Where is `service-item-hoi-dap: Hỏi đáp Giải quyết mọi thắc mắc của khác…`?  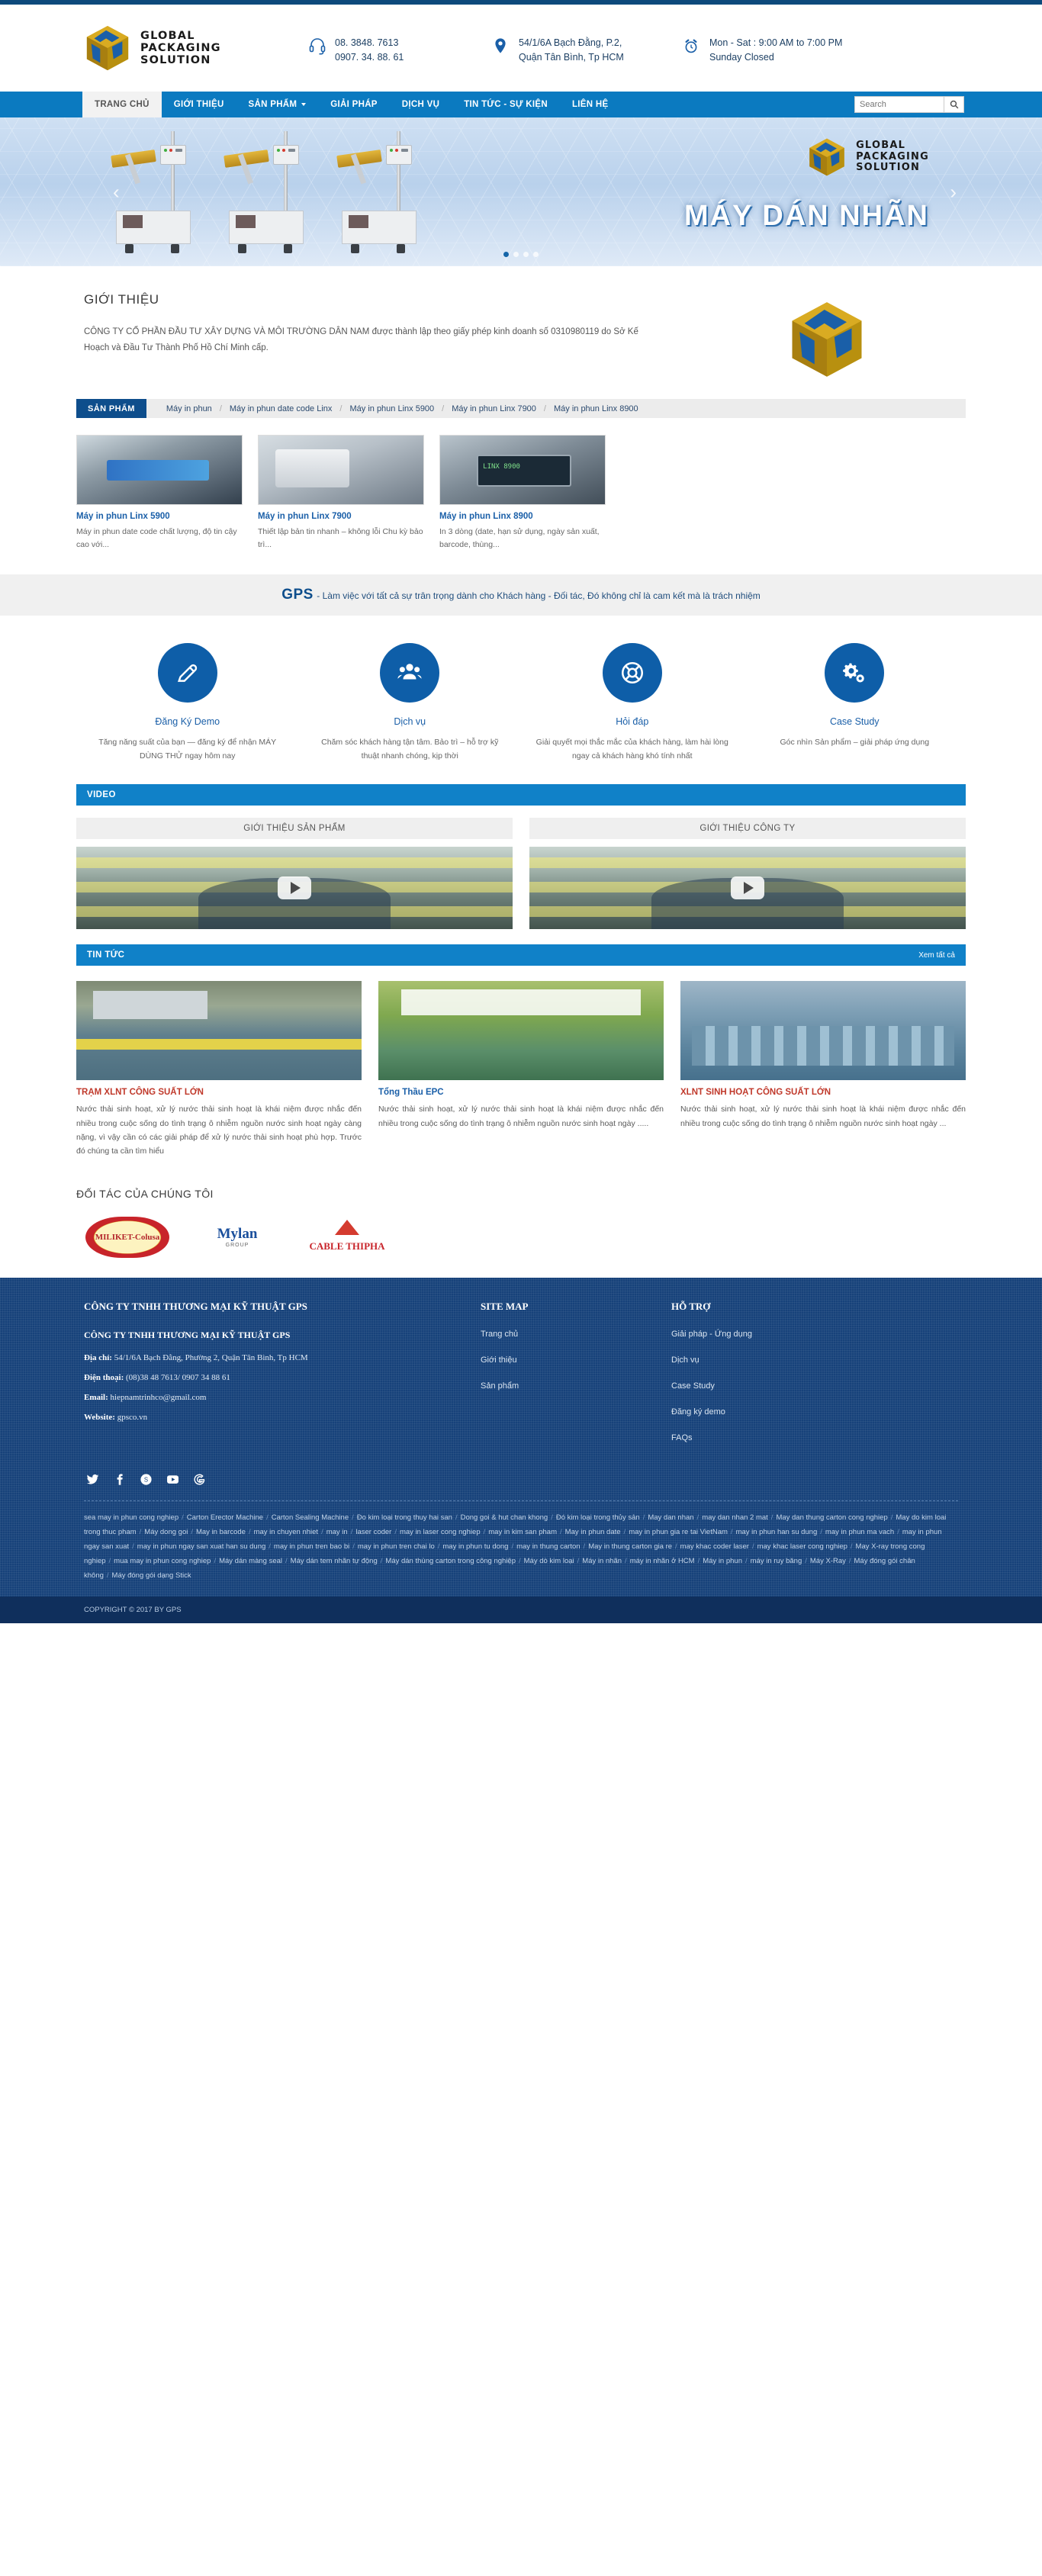 service-item-hoi-dap: Hỏi đáp Giải quyết mọi thắc mắc của khác… is located at coordinates (632, 703).